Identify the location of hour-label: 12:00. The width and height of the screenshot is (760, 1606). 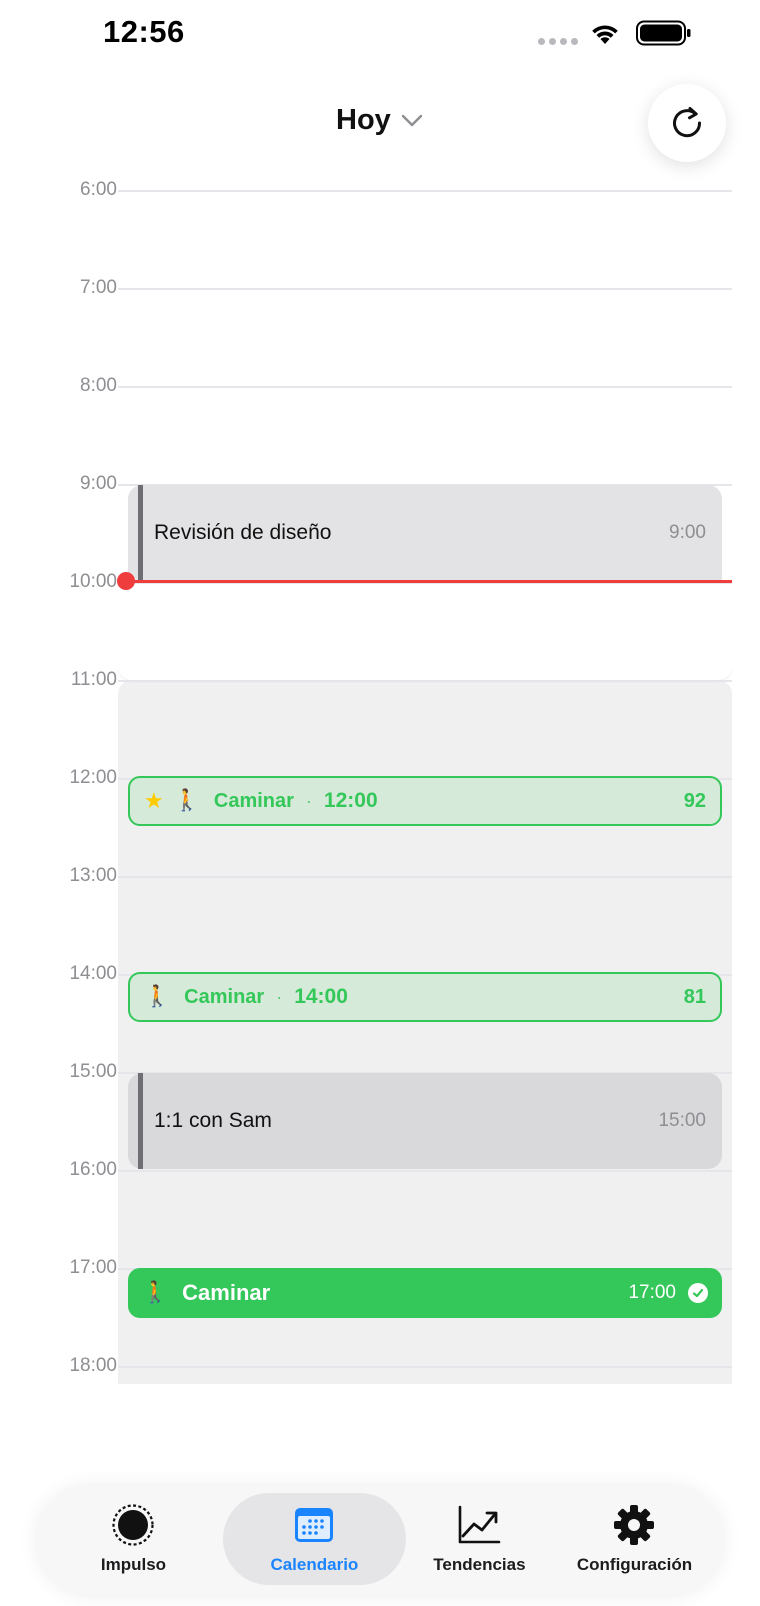
(93, 777).